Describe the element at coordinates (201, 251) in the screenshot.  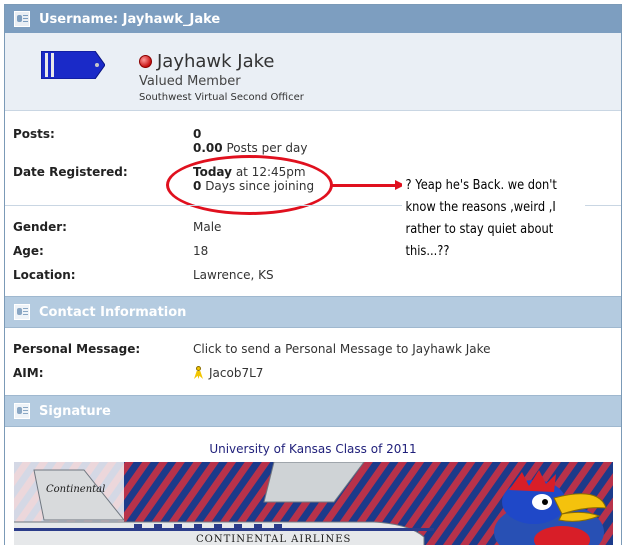
I see `age-value: 18` at that location.